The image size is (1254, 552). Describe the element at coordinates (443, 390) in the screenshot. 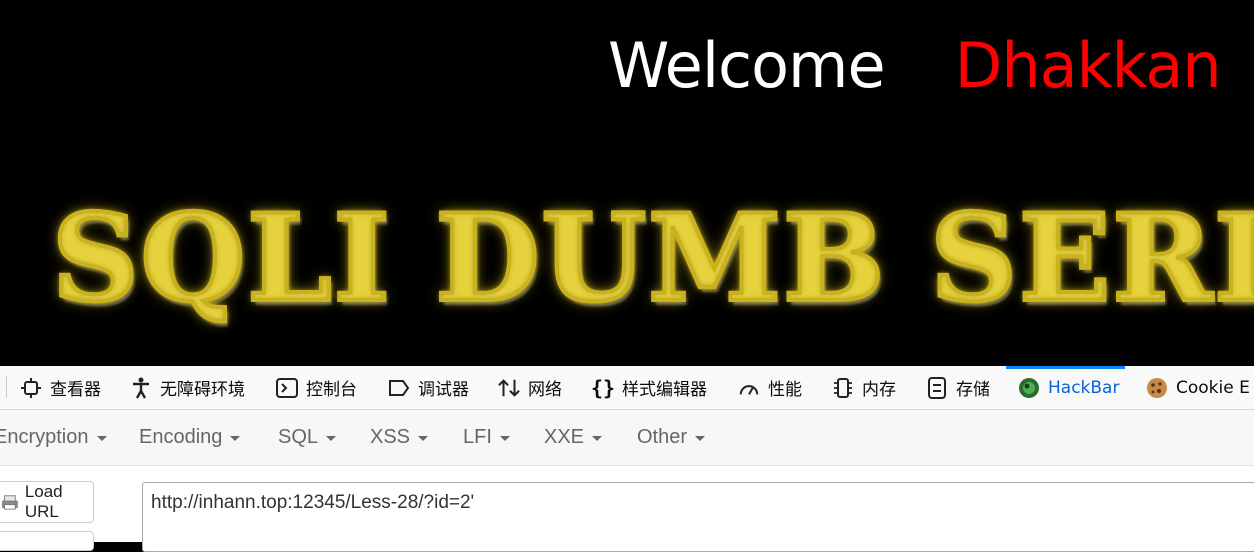

I see `tab-label: 调试器` at that location.